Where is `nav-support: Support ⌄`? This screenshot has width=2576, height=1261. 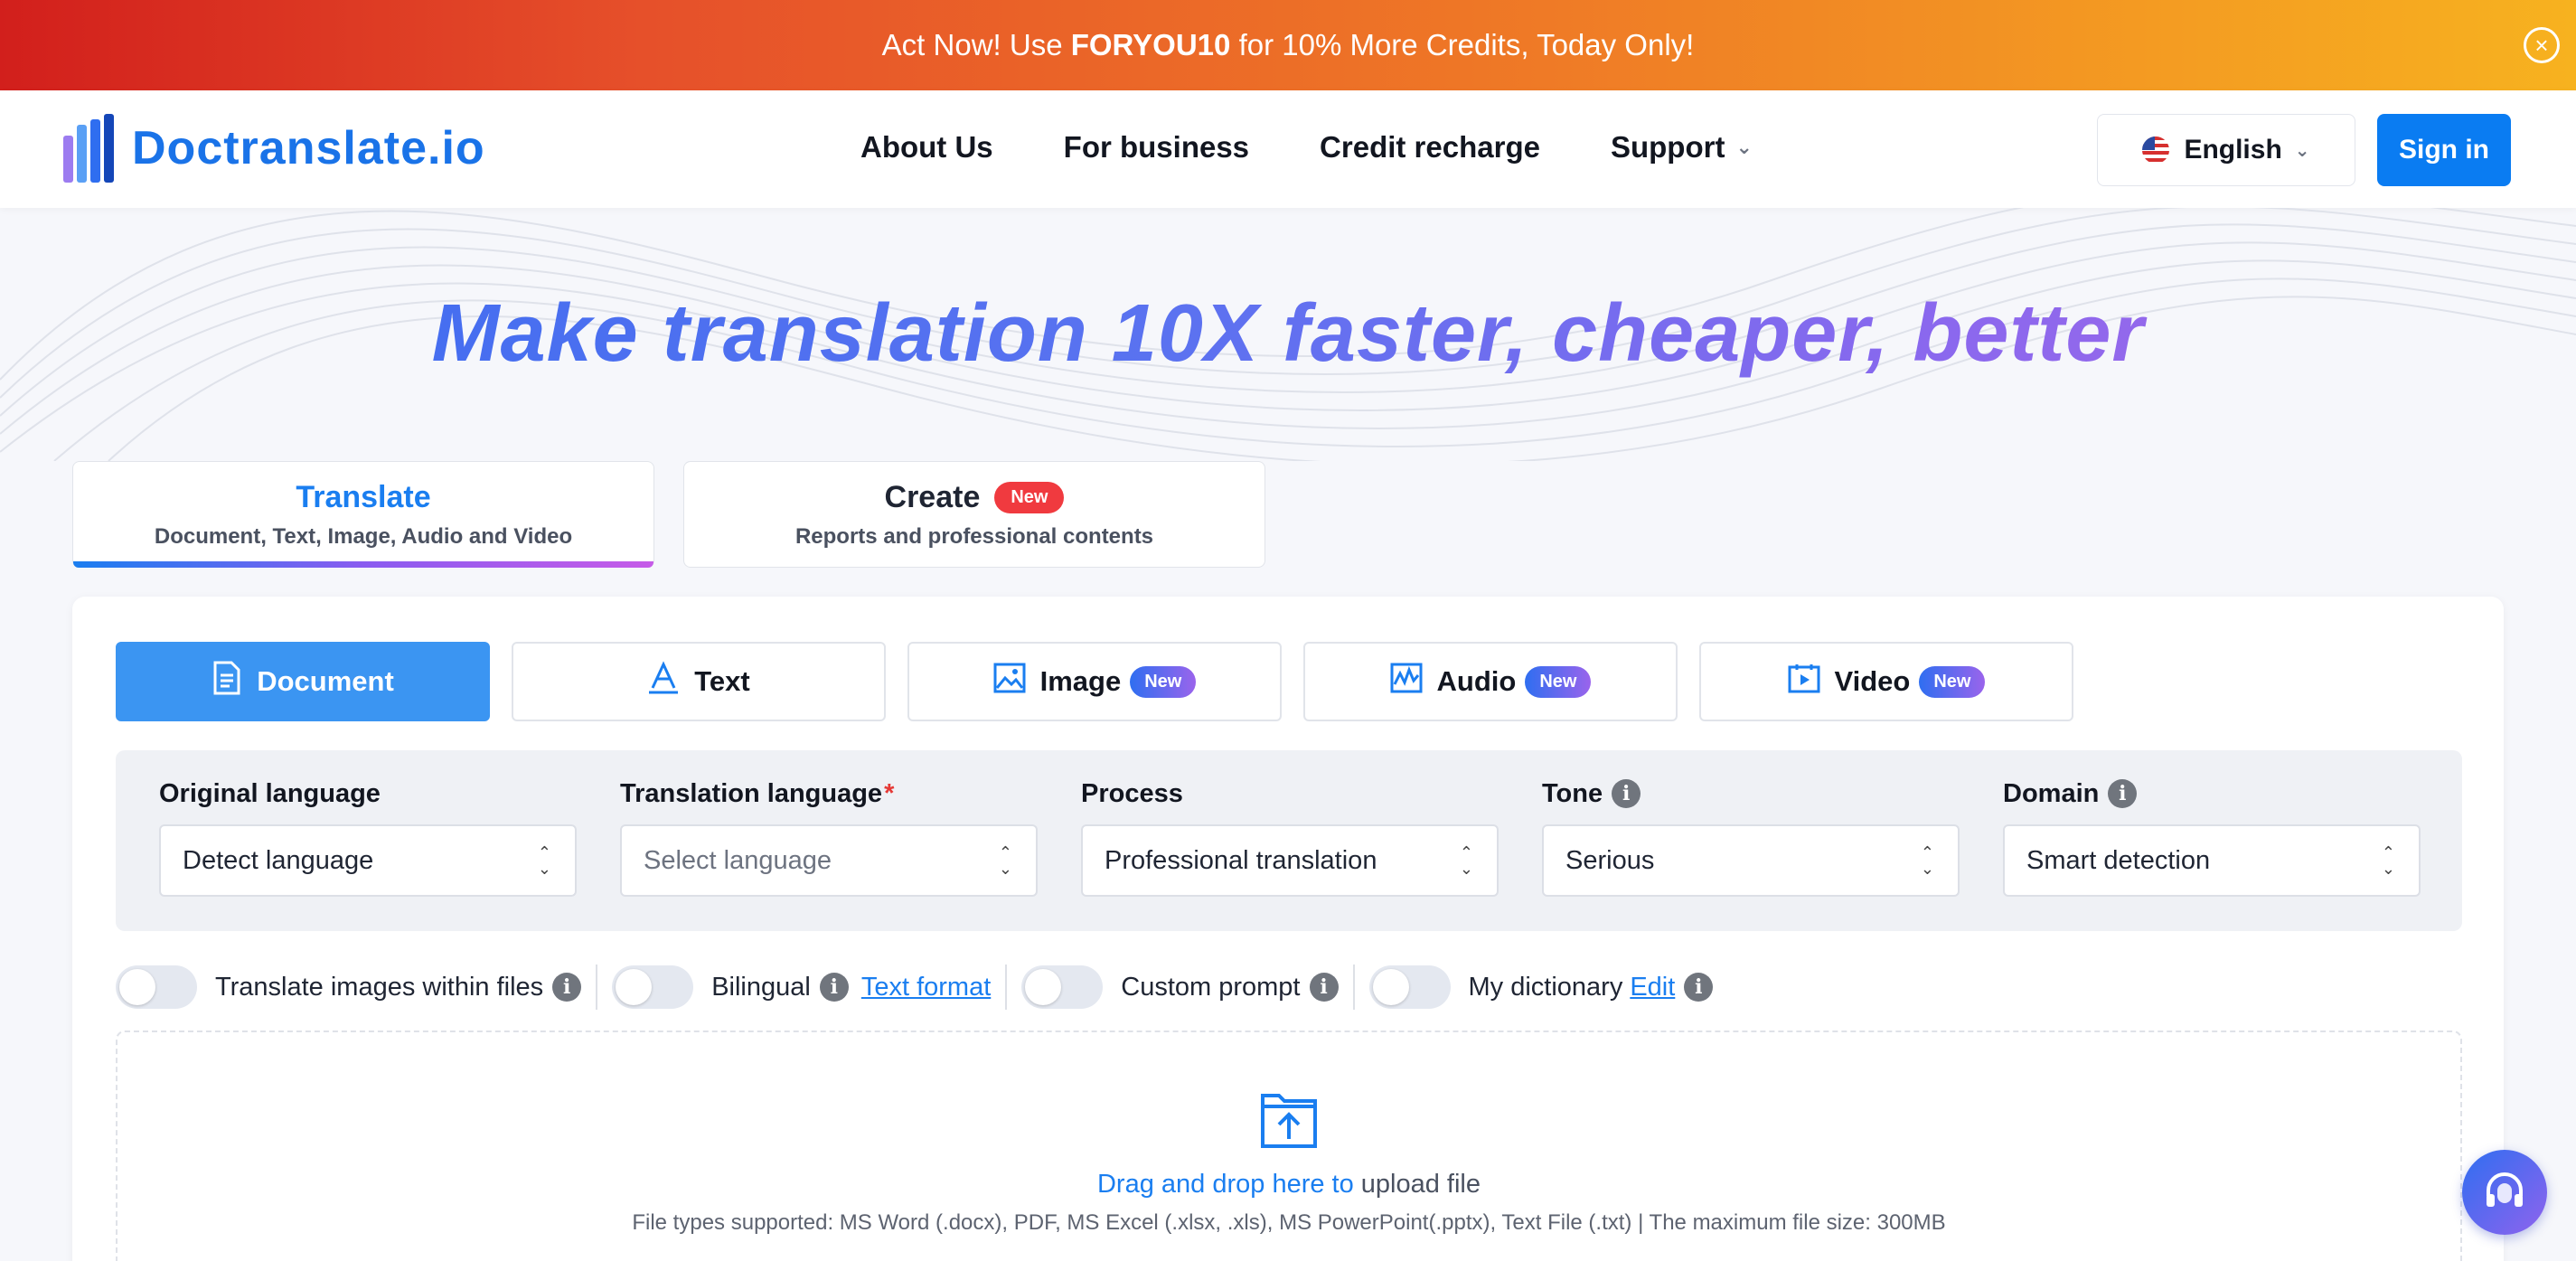
nav-support: Support ⌄ is located at coordinates (1682, 147).